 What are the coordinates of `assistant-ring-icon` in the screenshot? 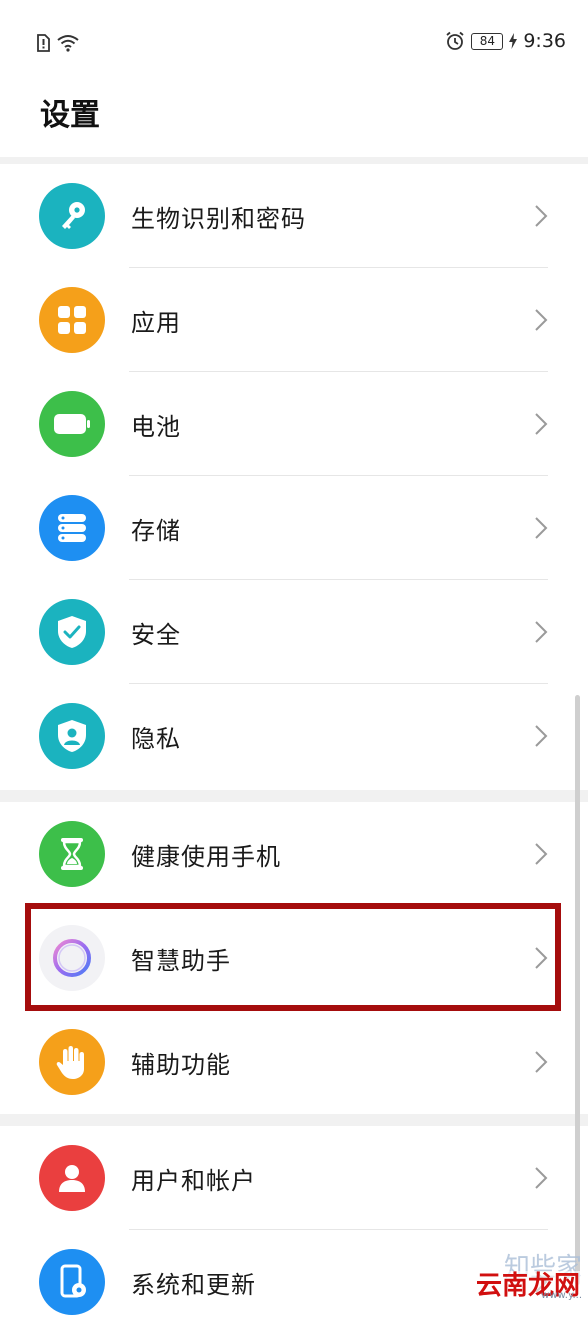 It's located at (72, 958).